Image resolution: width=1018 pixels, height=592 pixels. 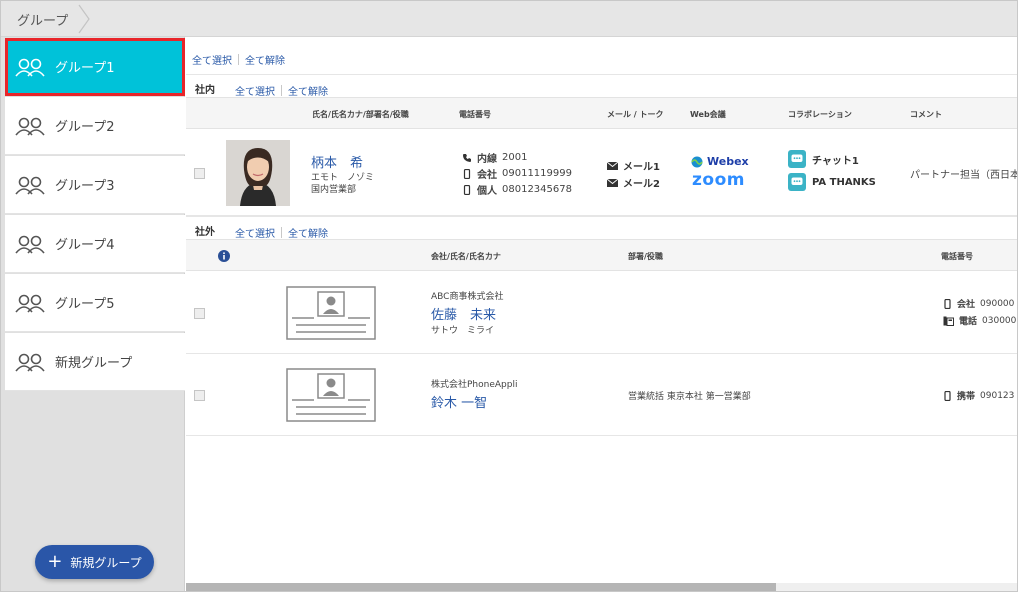 I want to click on section-title: 社外, so click(x=205, y=232).